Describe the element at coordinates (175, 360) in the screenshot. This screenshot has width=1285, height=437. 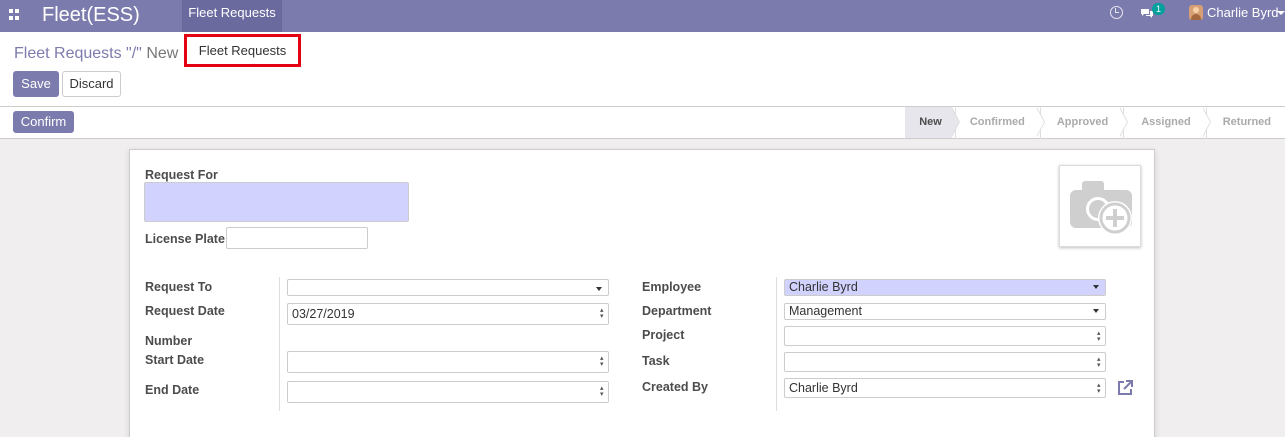
I see `start-date-label: Start Date` at that location.